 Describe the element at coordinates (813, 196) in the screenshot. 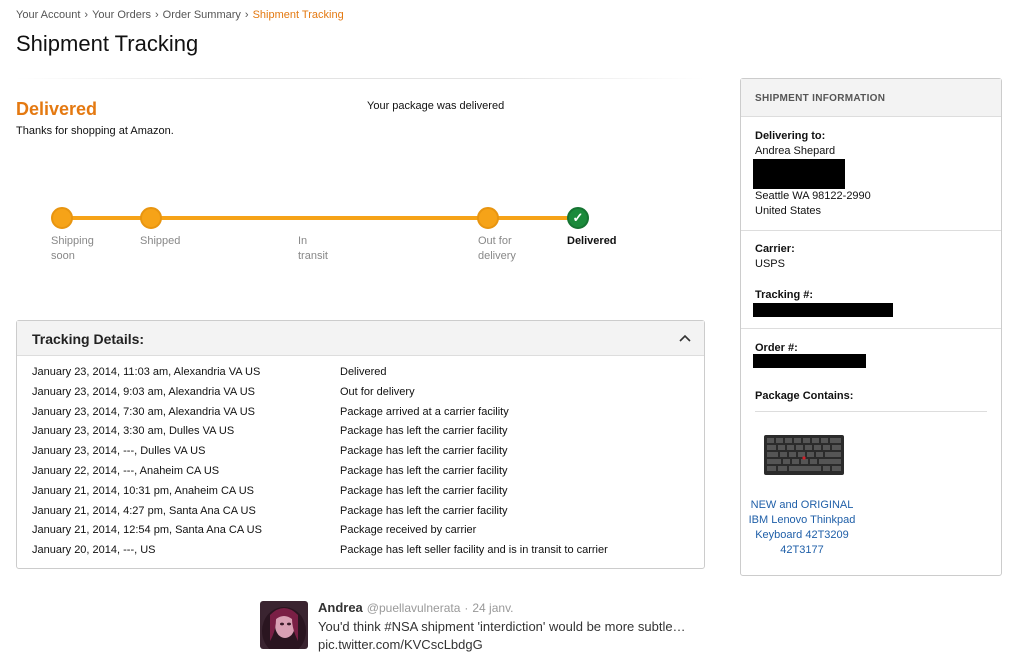

I see `city-state-zip: Seattle WA 98122-2990` at that location.